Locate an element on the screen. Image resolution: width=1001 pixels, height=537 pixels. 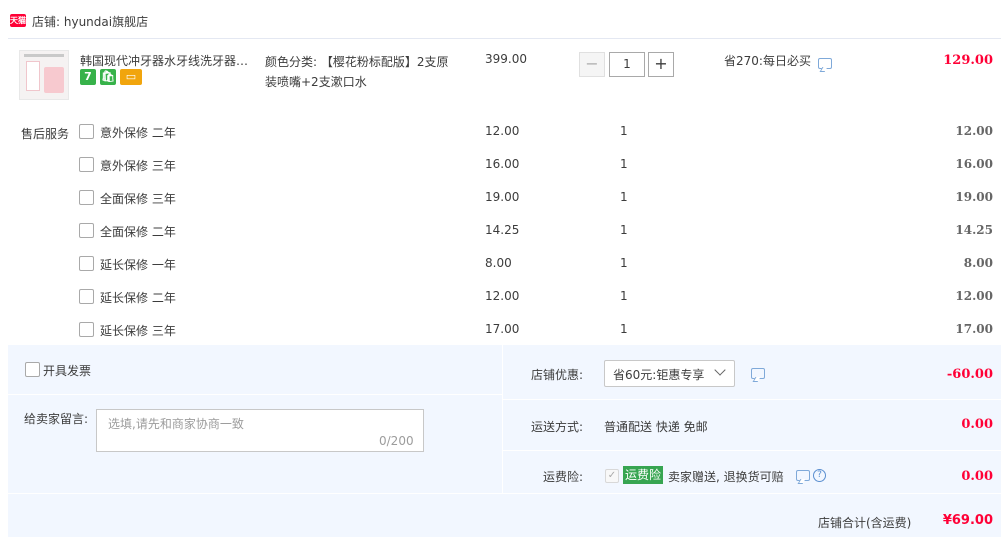
insurance-amount: 0.00 is located at coordinates (977, 476).